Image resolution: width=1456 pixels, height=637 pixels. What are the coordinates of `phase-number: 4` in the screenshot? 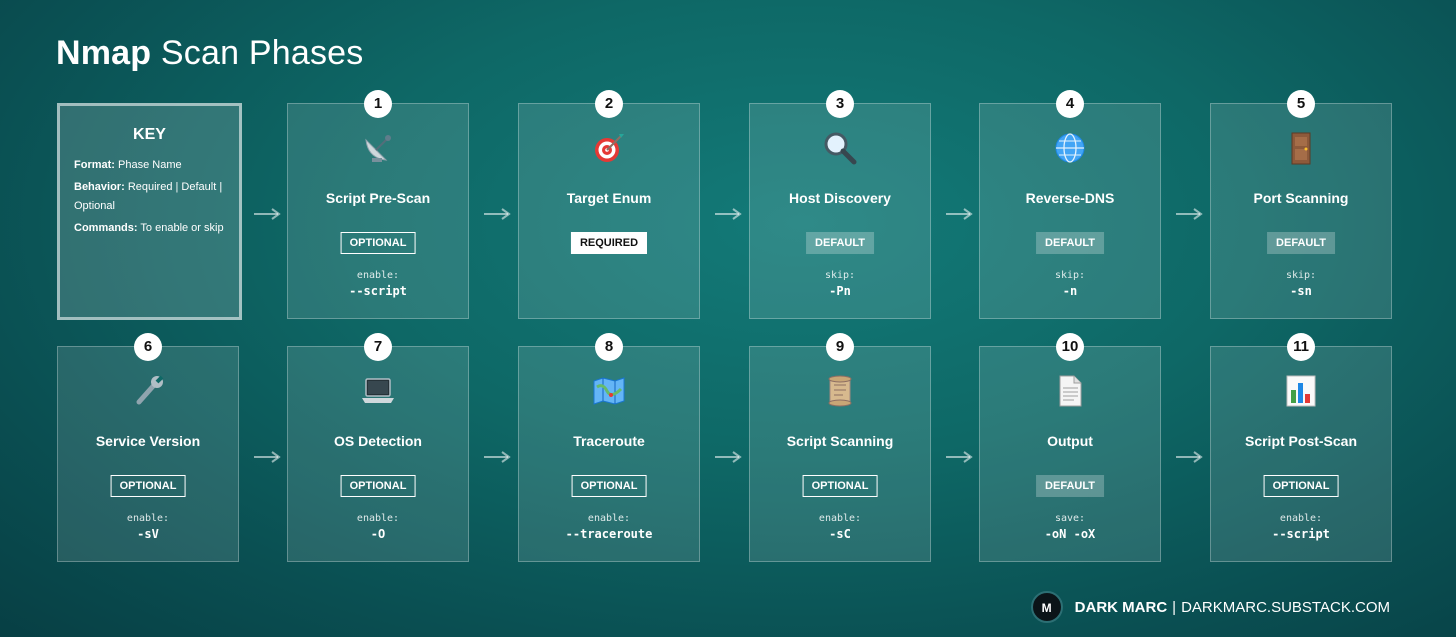 It's located at (1070, 104).